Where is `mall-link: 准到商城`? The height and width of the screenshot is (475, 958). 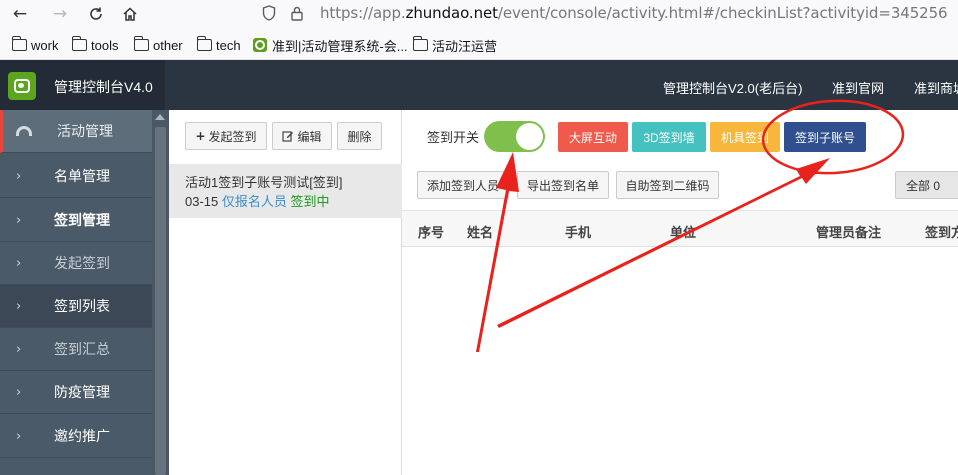 mall-link: 准到商城 is located at coordinates (936, 87).